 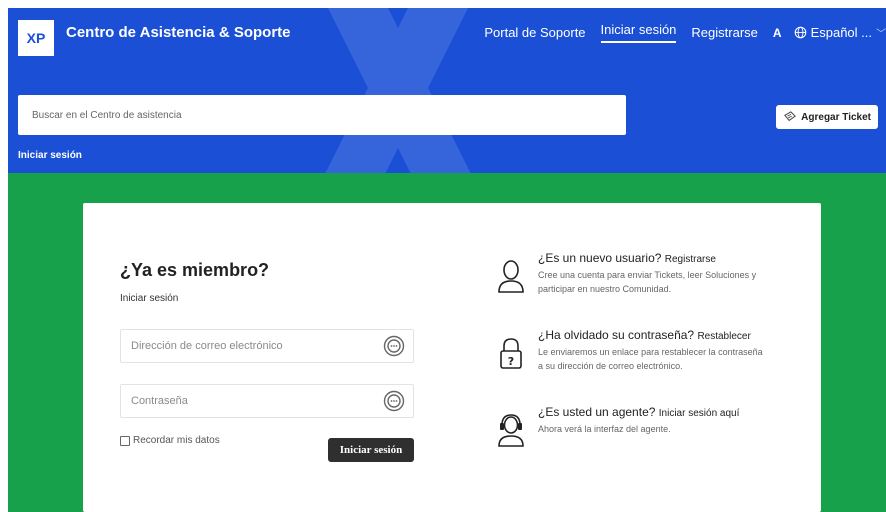 What do you see at coordinates (881, 34) in the screenshot?
I see `chevron-down-icon: ﹀` at bounding box center [881, 34].